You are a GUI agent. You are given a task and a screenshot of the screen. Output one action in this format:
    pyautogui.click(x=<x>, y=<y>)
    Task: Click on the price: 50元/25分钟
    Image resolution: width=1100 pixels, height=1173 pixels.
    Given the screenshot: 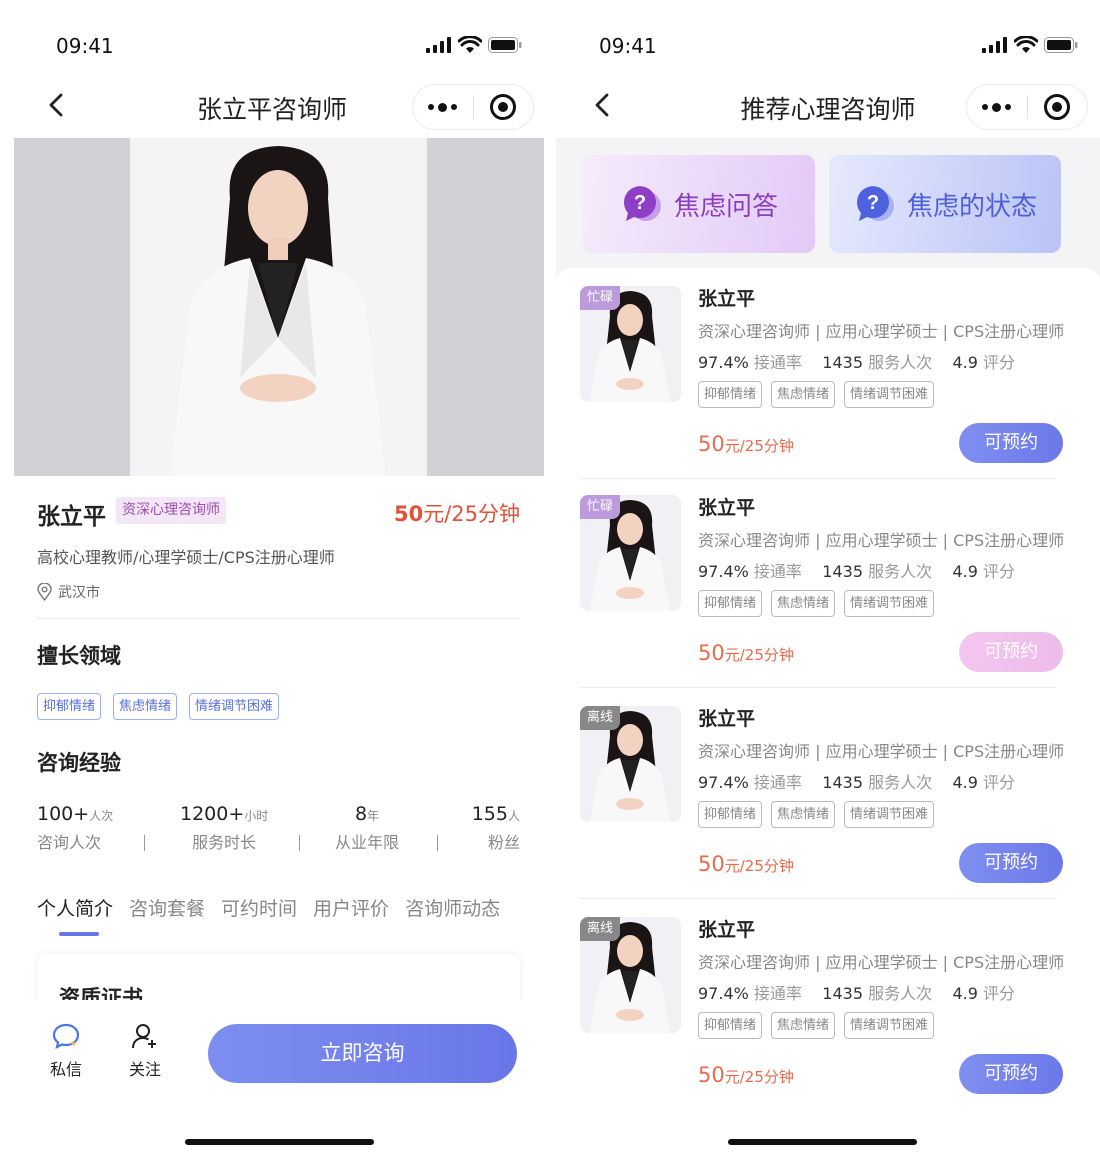 What is the action you would take?
    pyautogui.click(x=457, y=513)
    